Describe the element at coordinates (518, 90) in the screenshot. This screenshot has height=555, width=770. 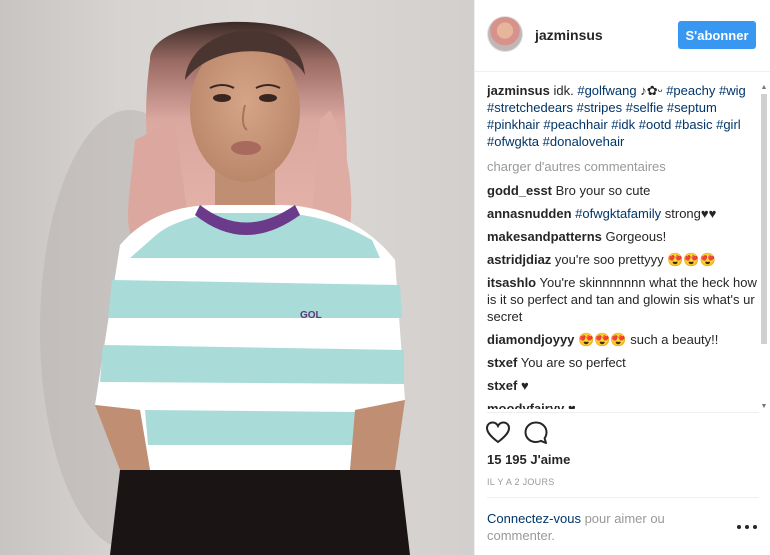
I see `caption-username: jazminsus` at that location.